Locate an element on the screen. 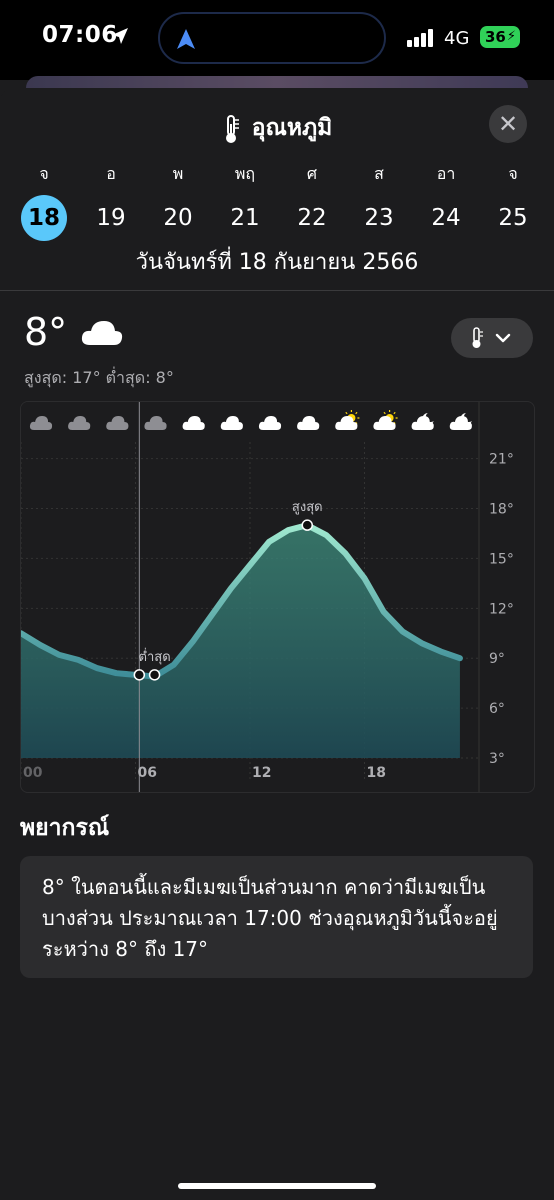 Image resolution: width=554 pixels, height=1200 pixels. y-tick-label: 3° is located at coordinates (497, 759).